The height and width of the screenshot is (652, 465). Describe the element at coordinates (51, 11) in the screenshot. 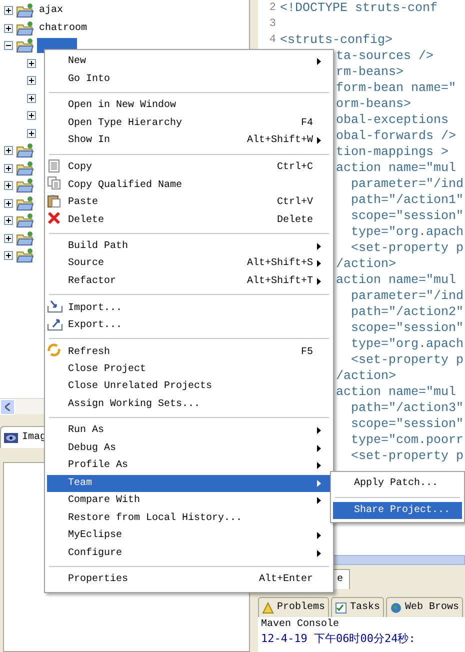

I see `project-name: ajax` at that location.